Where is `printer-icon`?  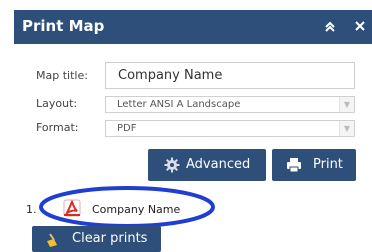 printer-icon is located at coordinates (294, 167).